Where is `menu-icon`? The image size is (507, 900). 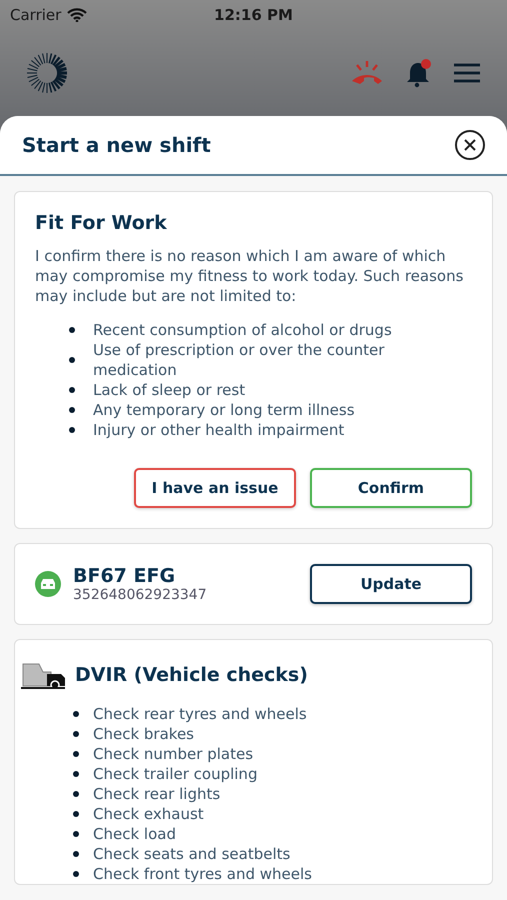
menu-icon is located at coordinates (467, 72).